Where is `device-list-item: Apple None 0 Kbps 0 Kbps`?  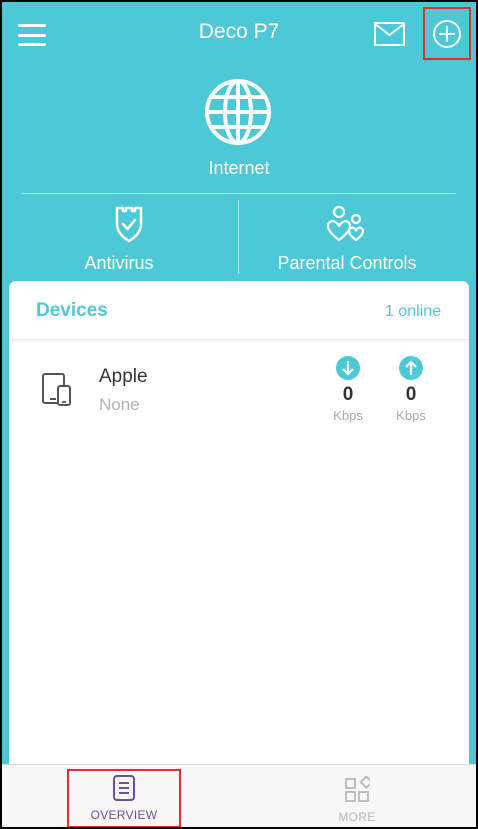
device-list-item: Apple None 0 Kbps 0 Kbps is located at coordinates (239, 395).